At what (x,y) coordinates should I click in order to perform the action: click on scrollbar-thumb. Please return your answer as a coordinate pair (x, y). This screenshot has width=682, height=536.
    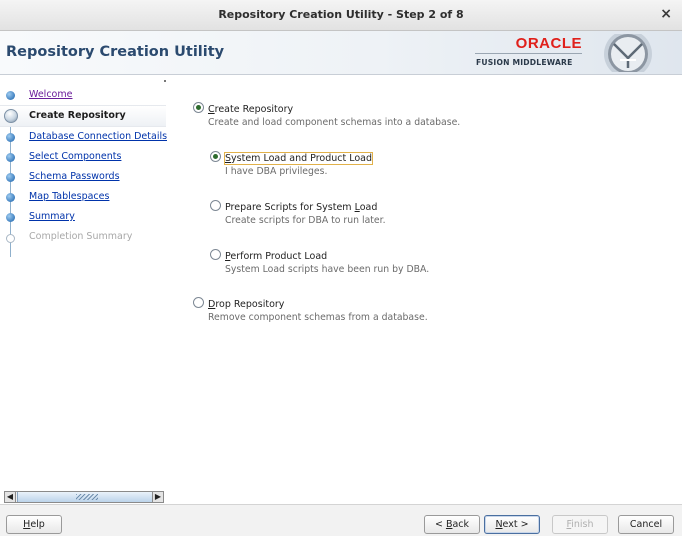
    Looking at the image, I should click on (85, 497).